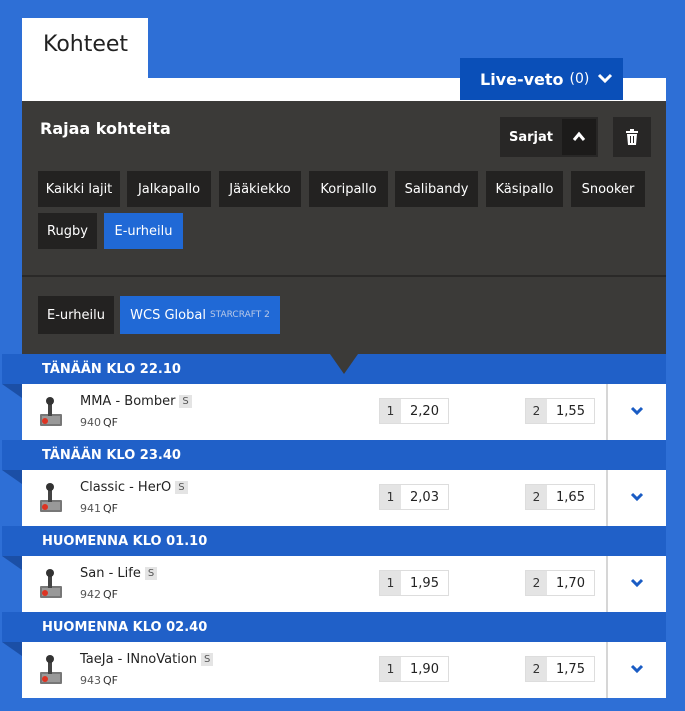 This screenshot has height=711, width=685. I want to click on sub-sport-chip: E-urheilu, so click(76, 315).